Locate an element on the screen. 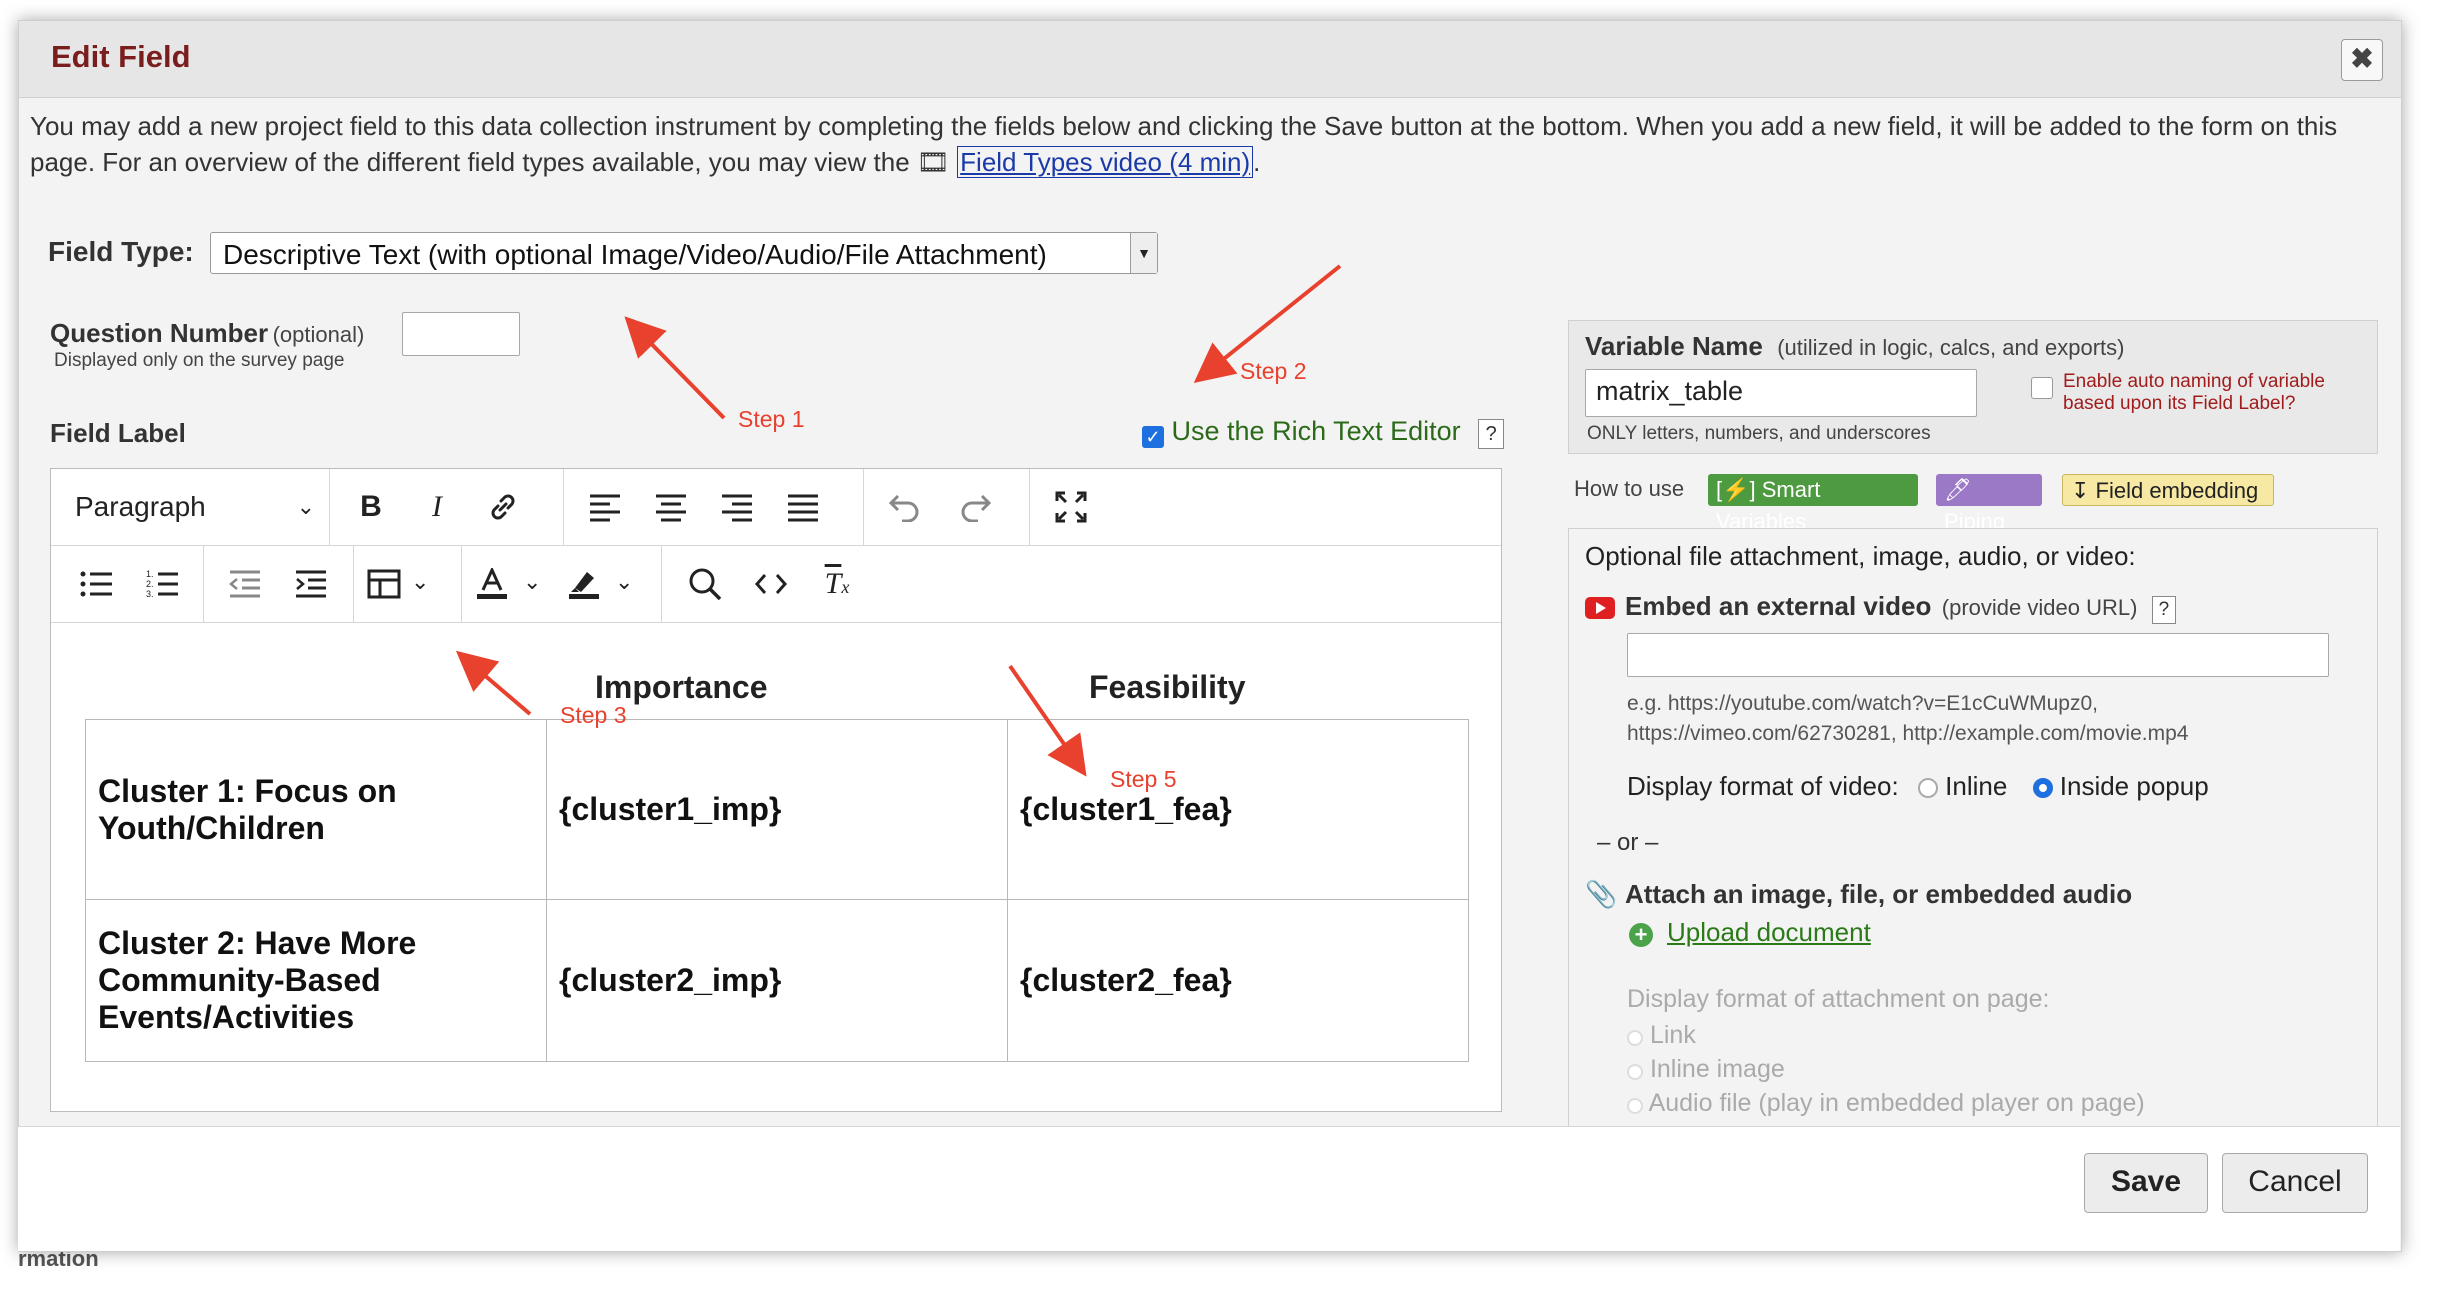  step-2-label: Step 2 is located at coordinates (1273, 371).